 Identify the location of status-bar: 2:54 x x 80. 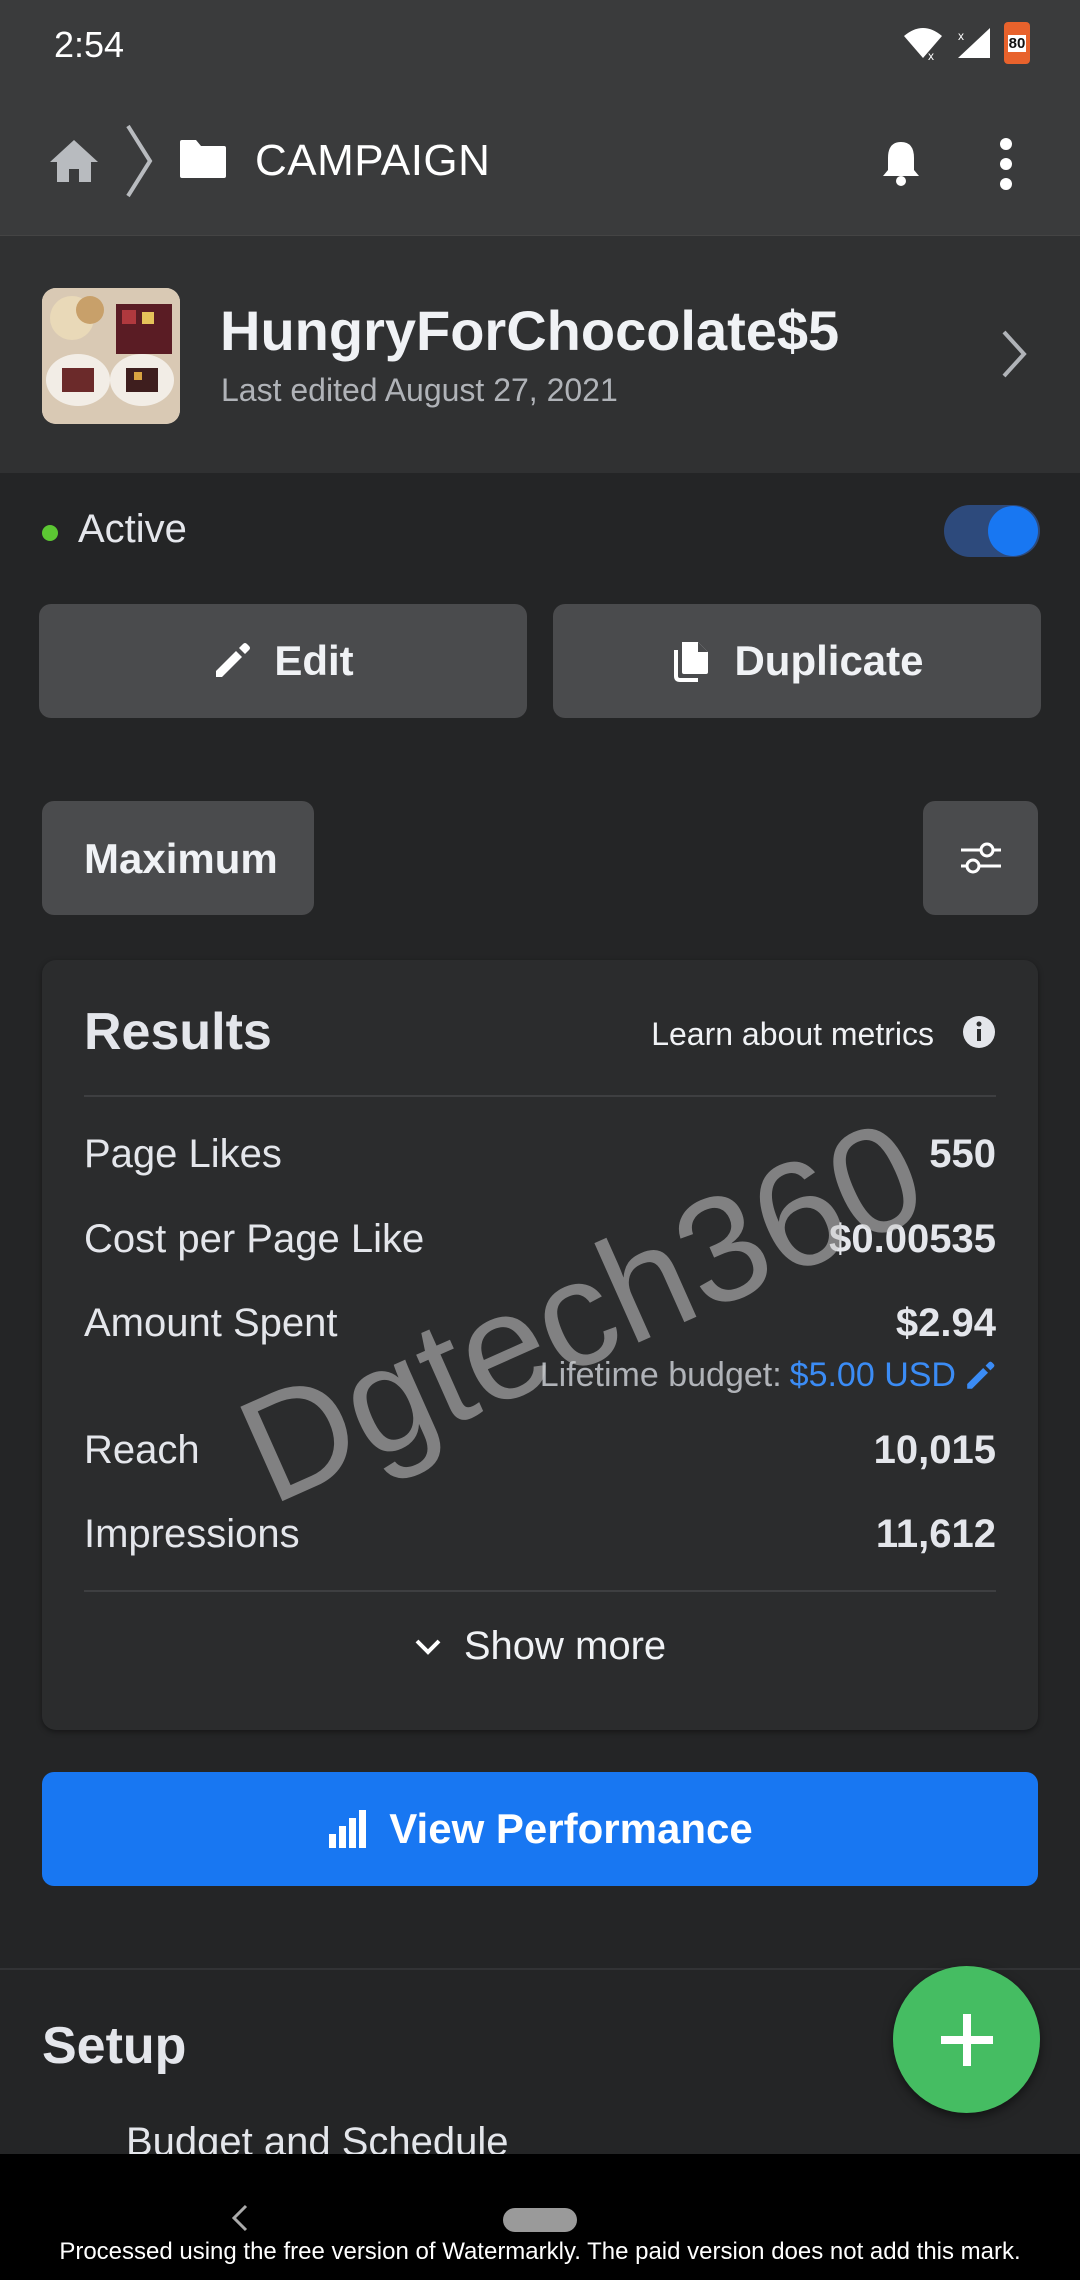
(540, 47).